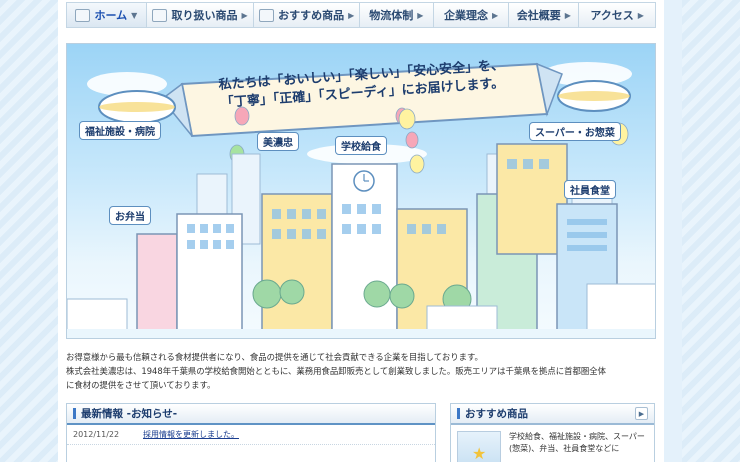 The height and width of the screenshot is (462, 740). I want to click on house-icon, so click(83, 15).